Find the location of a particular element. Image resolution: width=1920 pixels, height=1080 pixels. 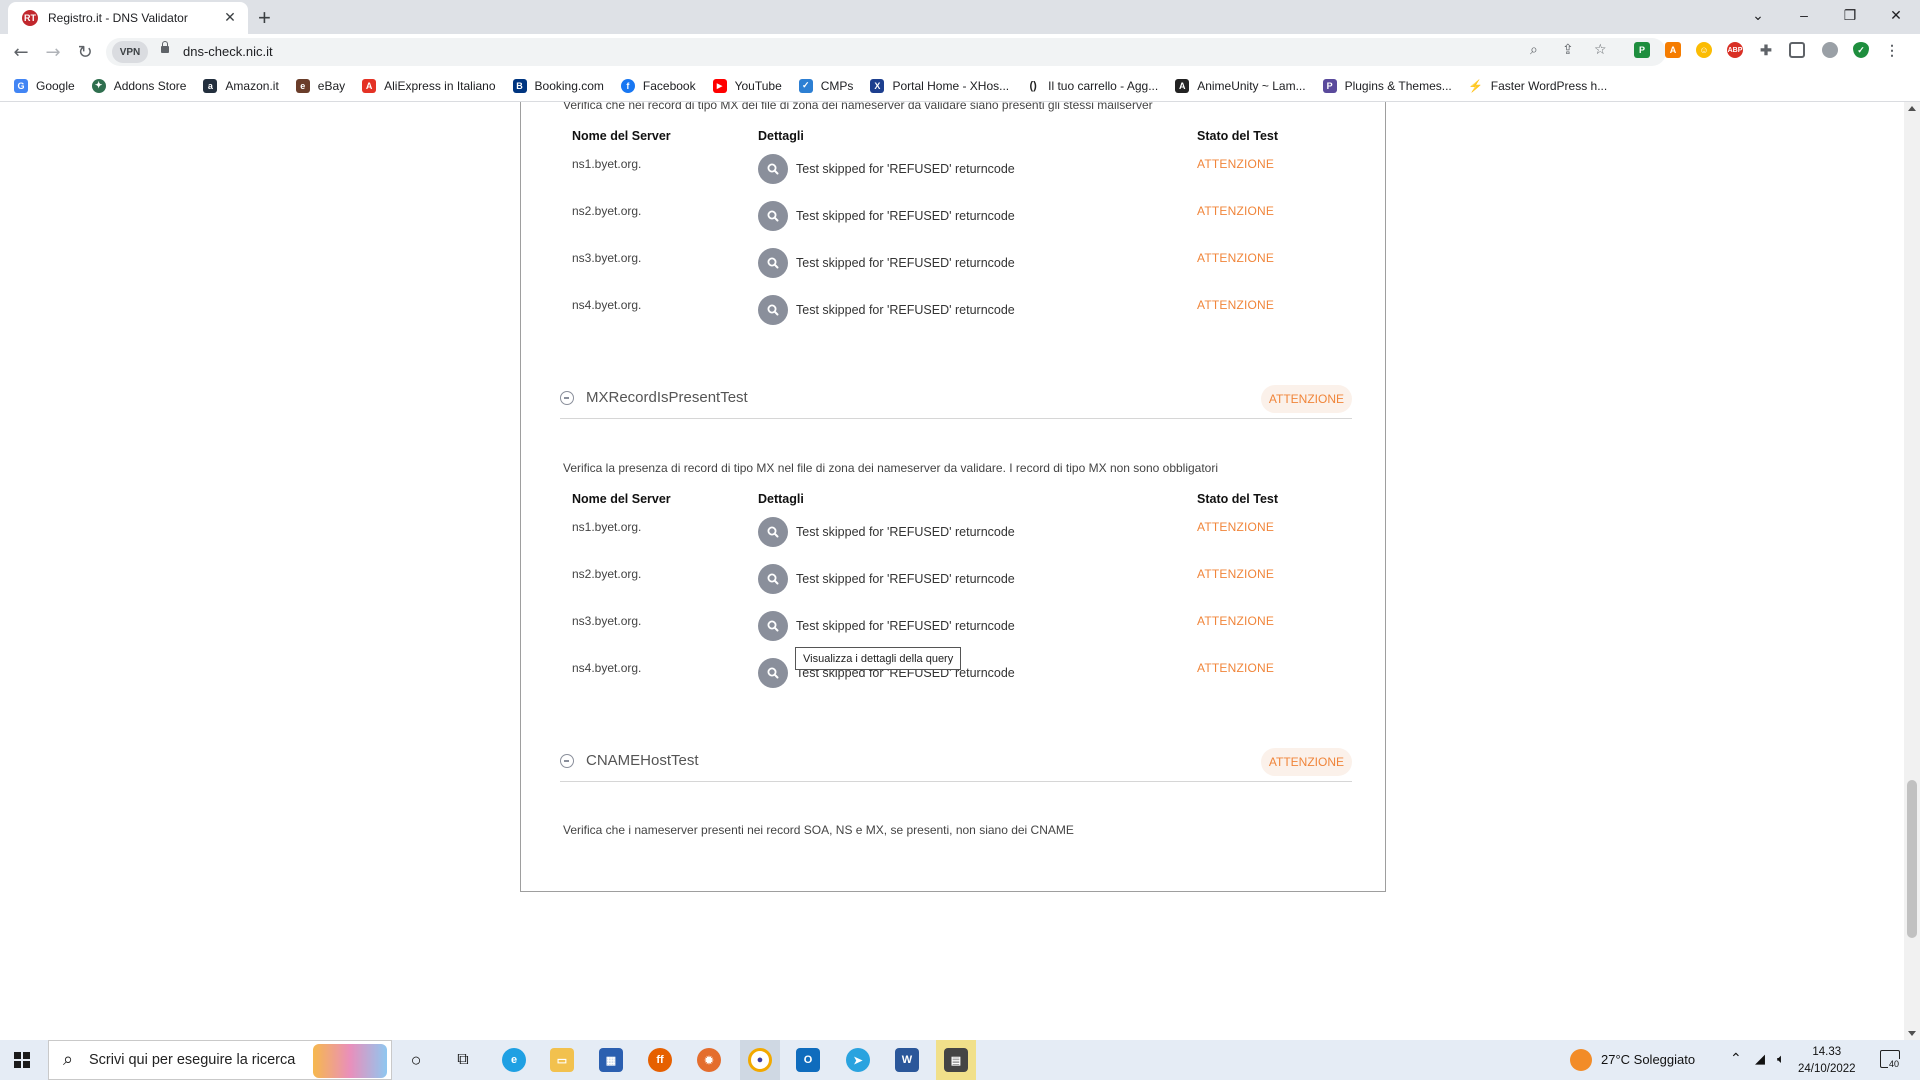

extension-a-icon: A is located at coordinates (1673, 50).